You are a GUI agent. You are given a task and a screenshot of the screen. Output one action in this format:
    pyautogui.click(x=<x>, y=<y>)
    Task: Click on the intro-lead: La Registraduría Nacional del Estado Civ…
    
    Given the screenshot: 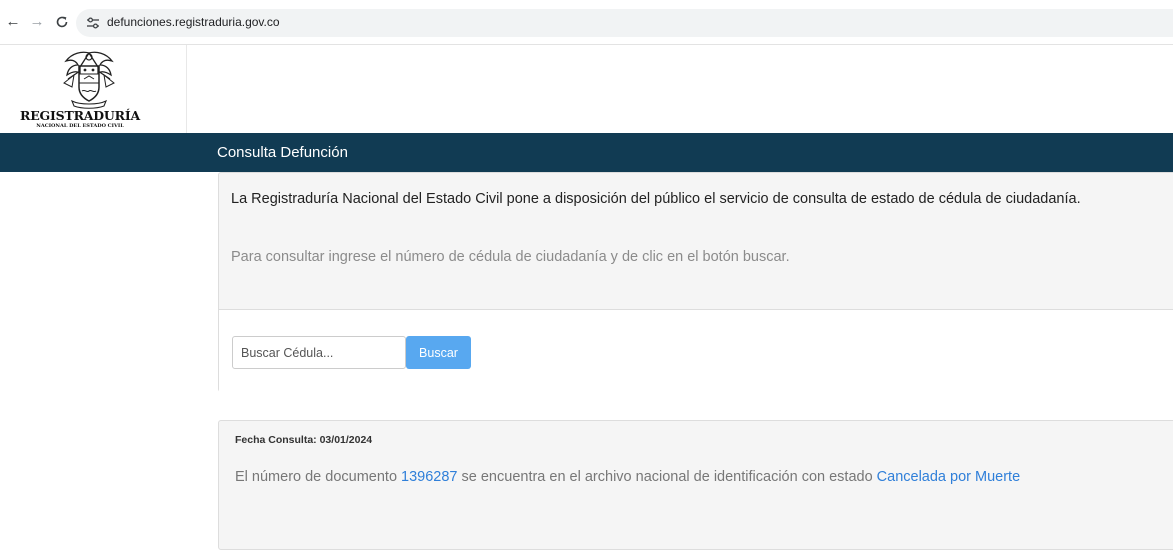 What is the action you would take?
    pyautogui.click(x=656, y=199)
    